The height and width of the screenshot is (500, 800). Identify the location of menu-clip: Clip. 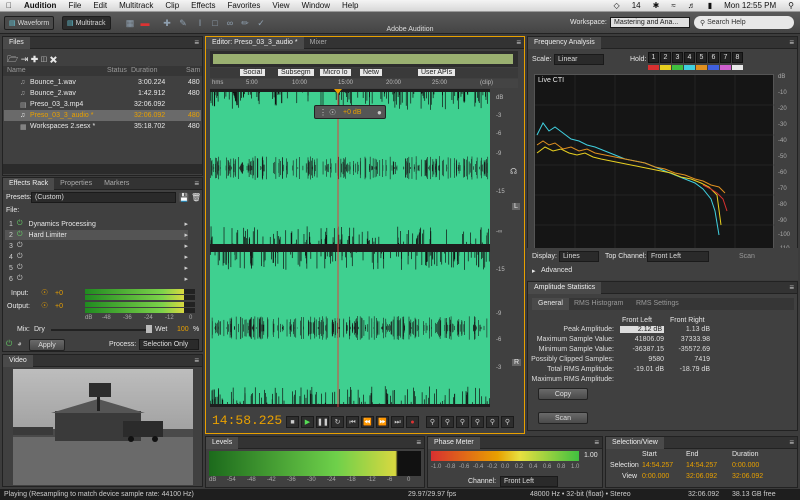
(172, 5).